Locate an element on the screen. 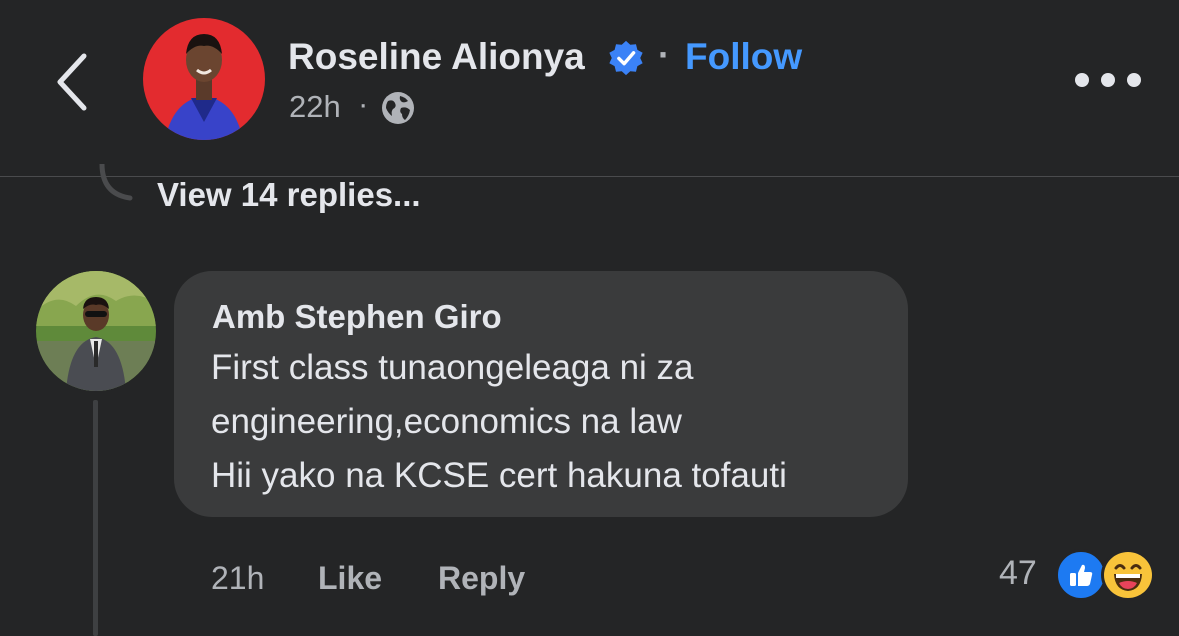 Image resolution: width=1179 pixels, height=636 pixels. comment-text-line: First class tunaongeleaga ni za is located at coordinates (452, 367).